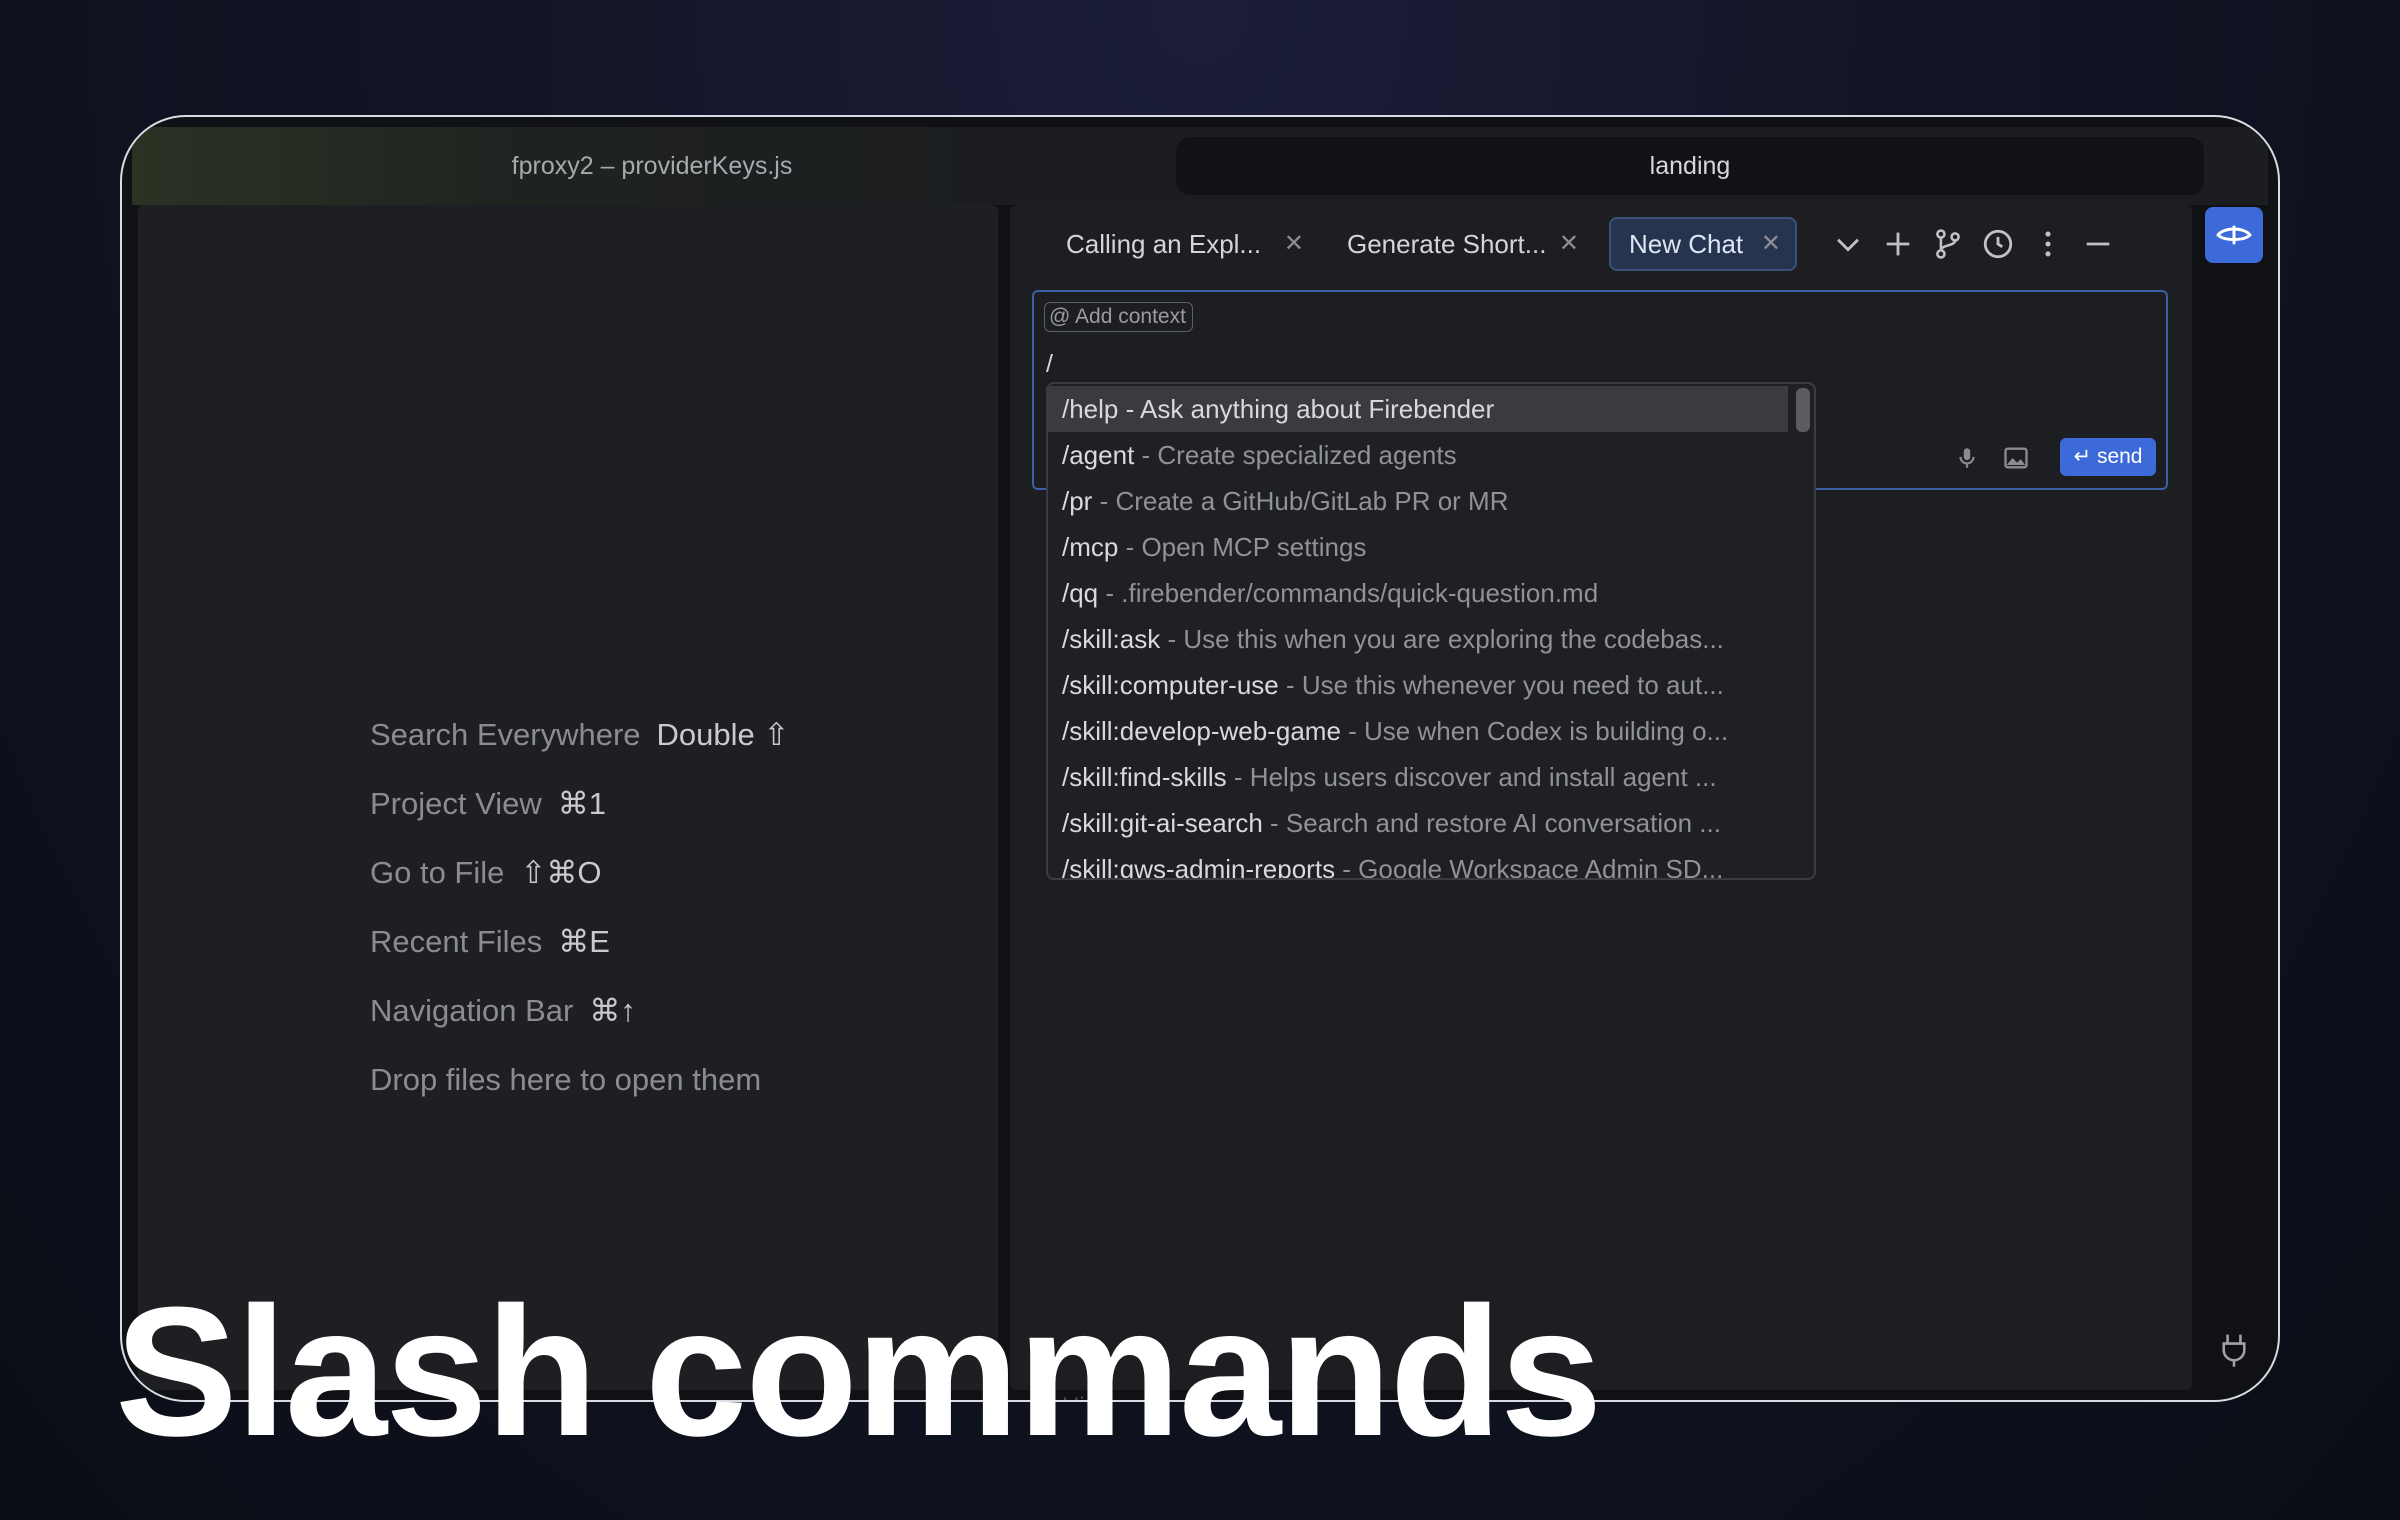 This screenshot has height=1520, width=2400. What do you see at coordinates (2119, 456) in the screenshot?
I see `send-label: send` at bounding box center [2119, 456].